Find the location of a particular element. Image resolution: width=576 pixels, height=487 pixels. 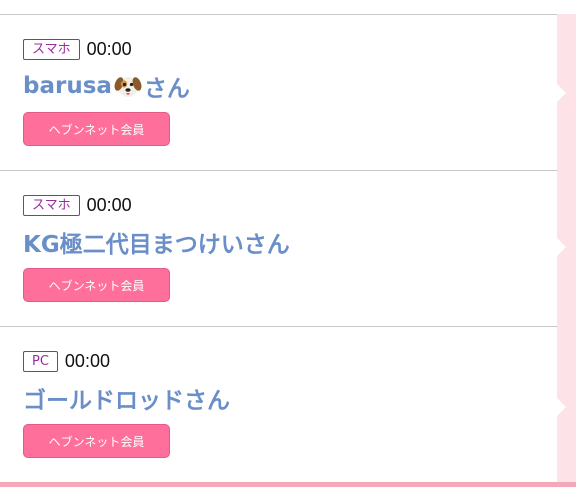

dog-face-icon is located at coordinates (128, 86).